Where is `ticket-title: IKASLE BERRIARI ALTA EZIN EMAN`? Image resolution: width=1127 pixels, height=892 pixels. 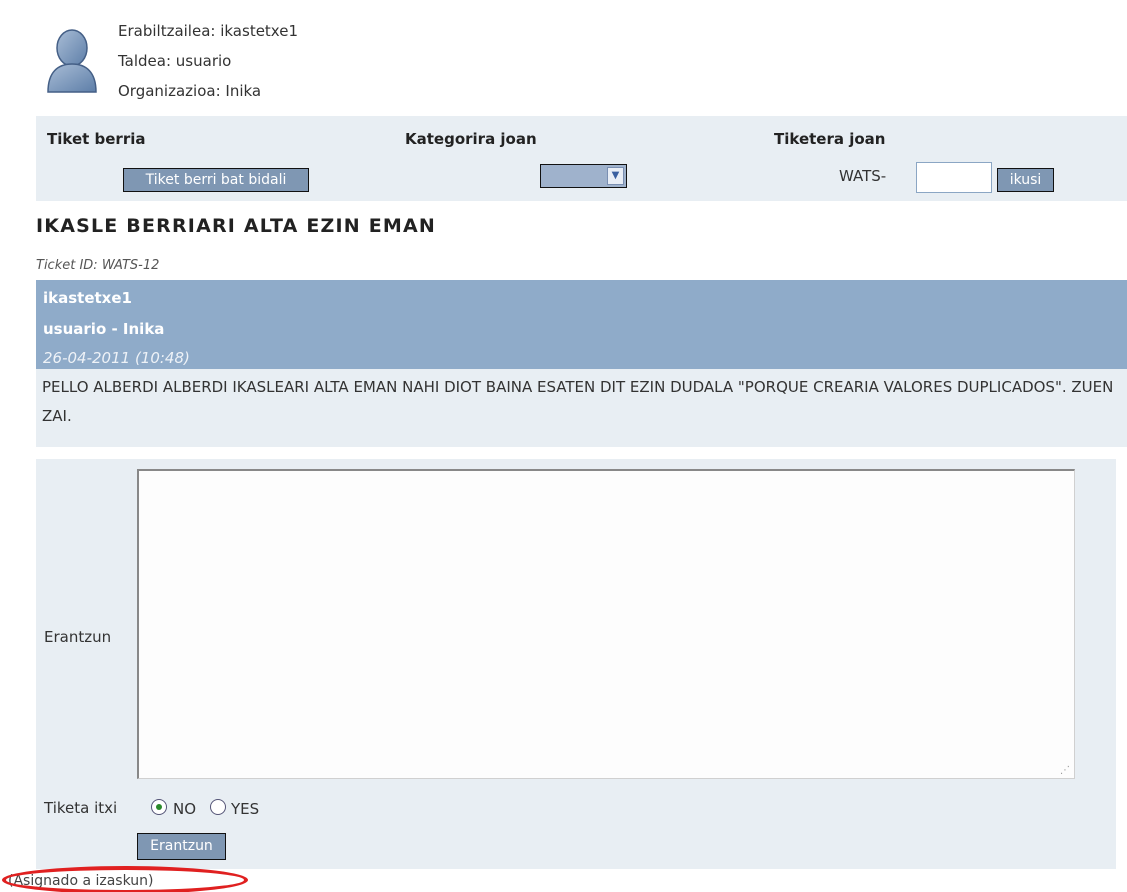 ticket-title: IKASLE BERRIARI ALTA EZIN EMAN is located at coordinates (236, 226).